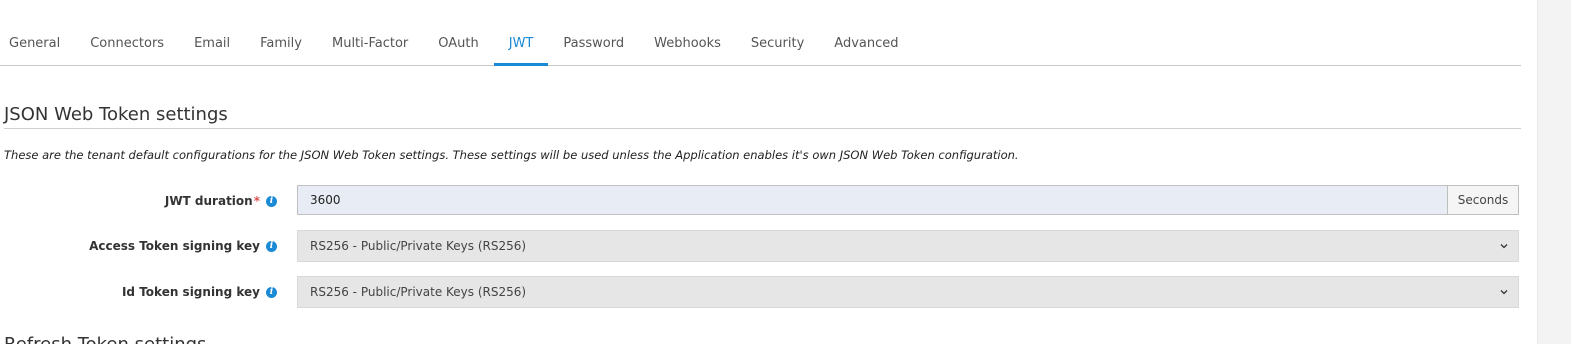 Image resolution: width=1571 pixels, height=344 pixels. I want to click on tab-oauth: OAuth, so click(458, 43).